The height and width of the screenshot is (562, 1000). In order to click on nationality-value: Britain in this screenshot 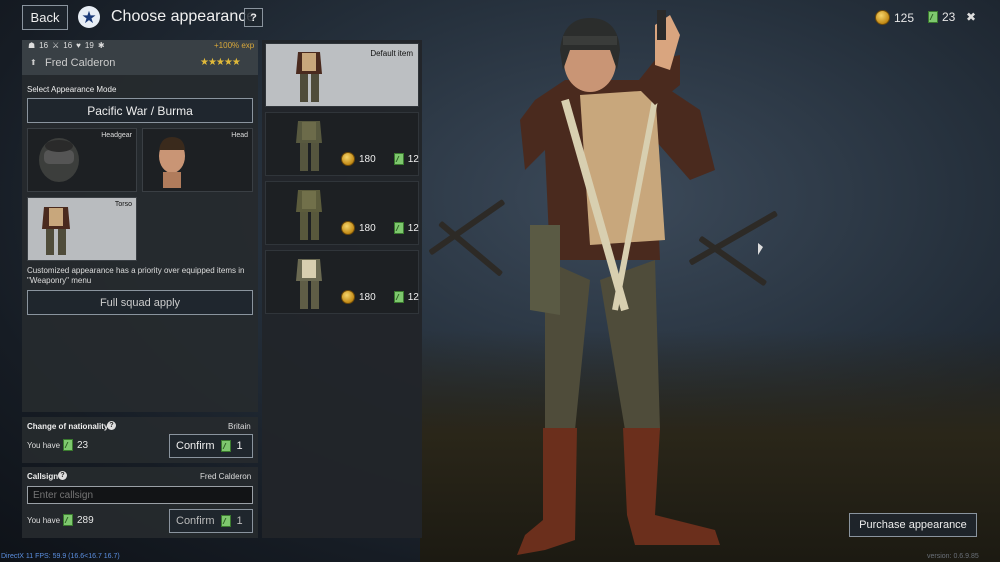, I will do `click(239, 426)`.